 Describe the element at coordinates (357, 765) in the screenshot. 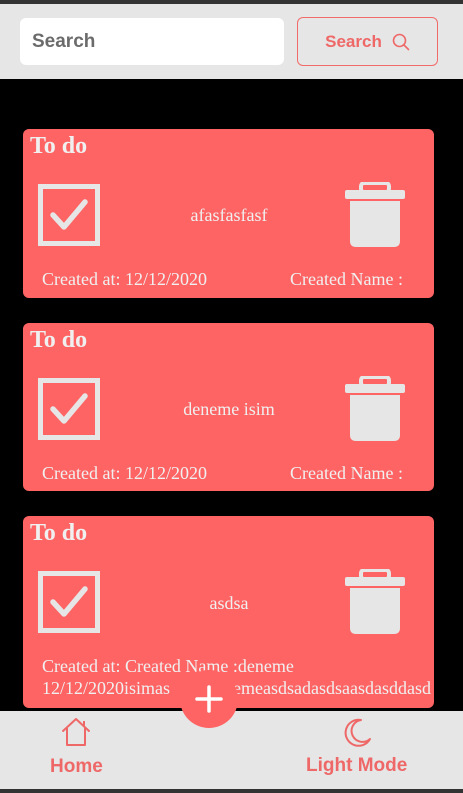

I see `nav-theme-label: Light Mode` at that location.